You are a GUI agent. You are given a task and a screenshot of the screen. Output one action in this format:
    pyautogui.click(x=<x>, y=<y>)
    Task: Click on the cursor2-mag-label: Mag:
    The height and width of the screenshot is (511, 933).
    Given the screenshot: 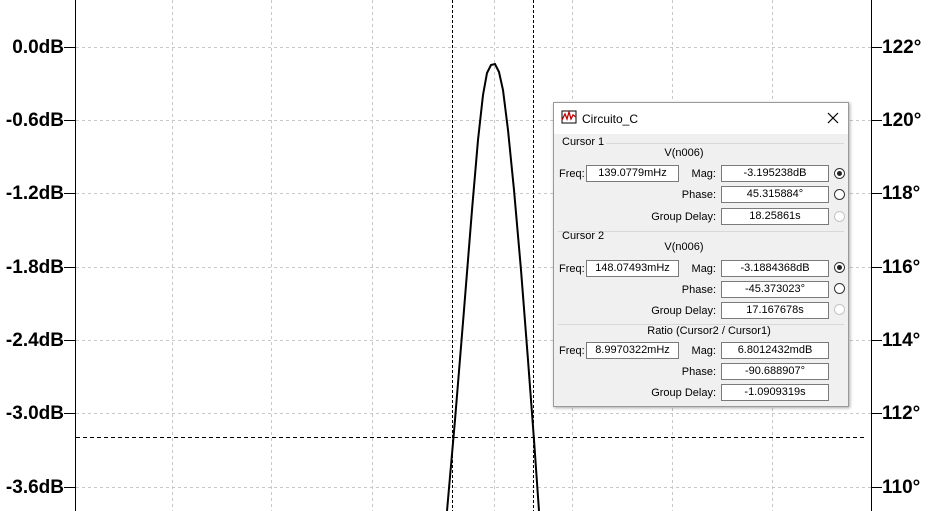 What is the action you would take?
    pyautogui.click(x=703, y=269)
    